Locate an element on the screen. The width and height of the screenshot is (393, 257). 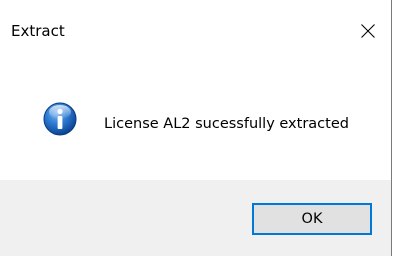
info-icon is located at coordinates (60, 119).